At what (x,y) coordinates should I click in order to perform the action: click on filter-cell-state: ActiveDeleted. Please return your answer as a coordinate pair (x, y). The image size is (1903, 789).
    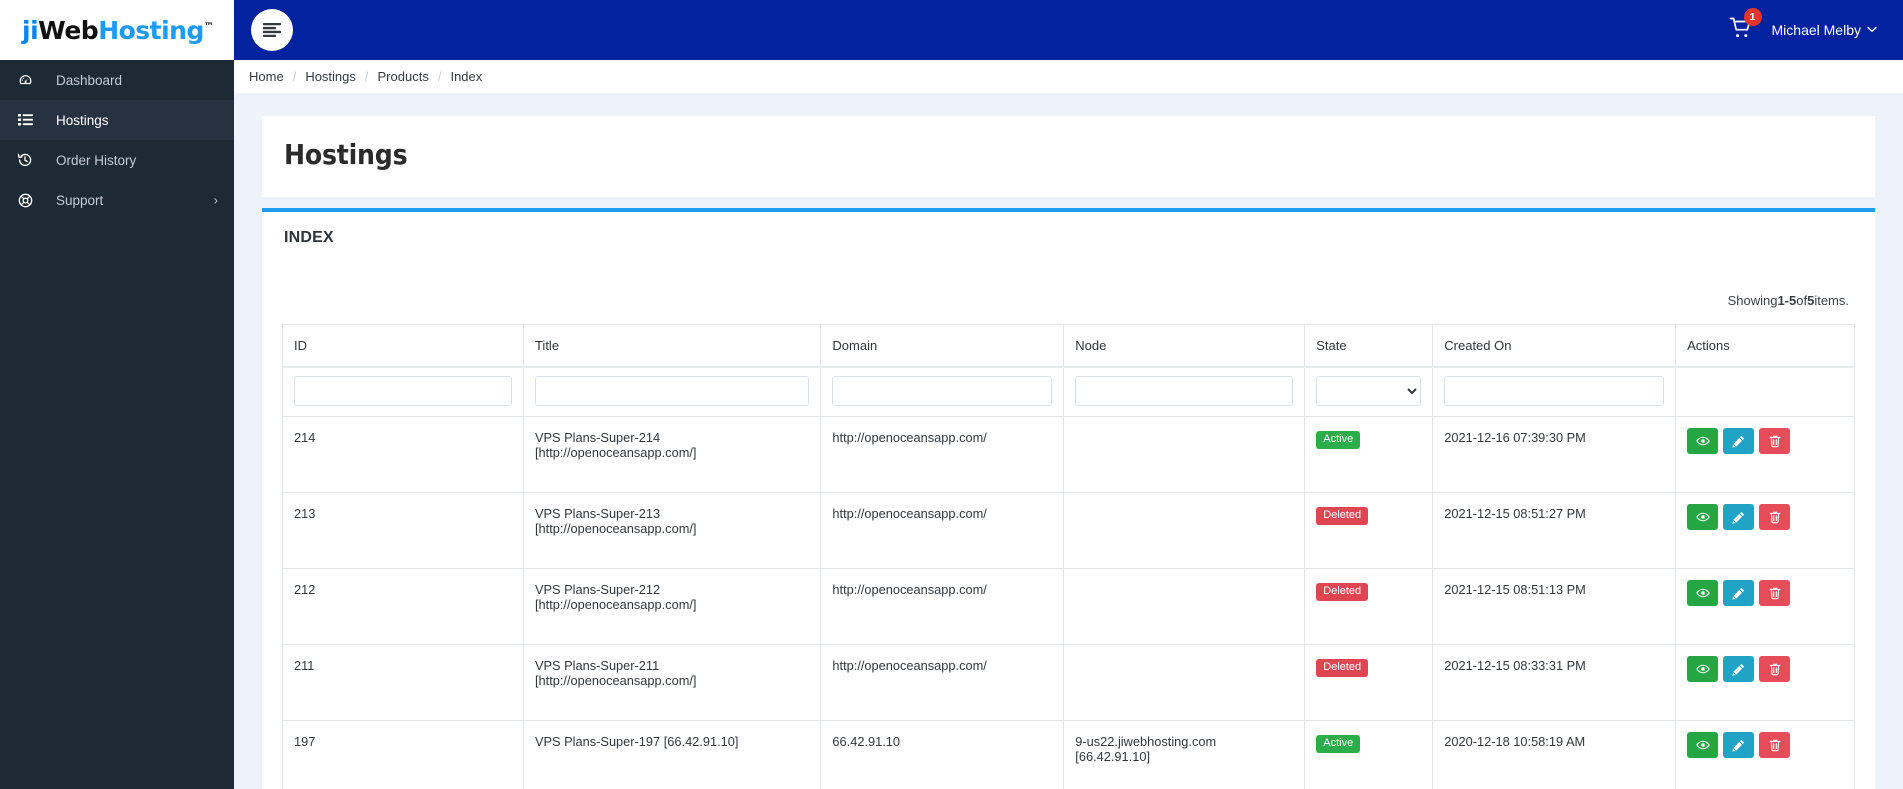
    Looking at the image, I should click on (1369, 391).